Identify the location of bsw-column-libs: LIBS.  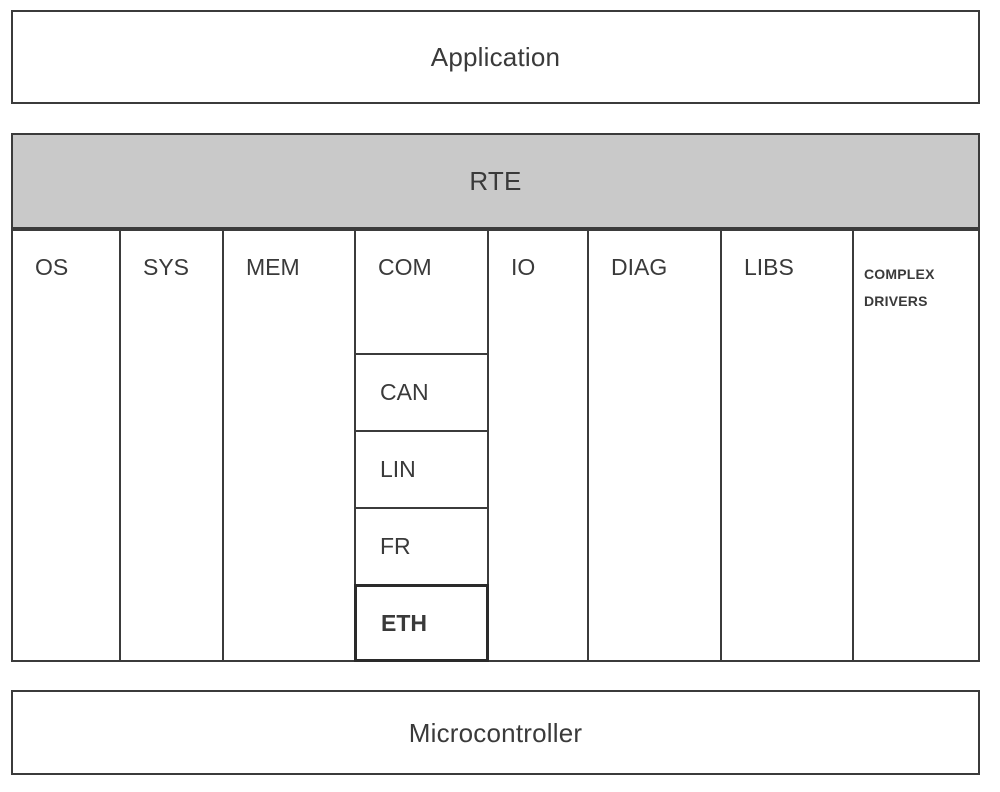
(788, 445).